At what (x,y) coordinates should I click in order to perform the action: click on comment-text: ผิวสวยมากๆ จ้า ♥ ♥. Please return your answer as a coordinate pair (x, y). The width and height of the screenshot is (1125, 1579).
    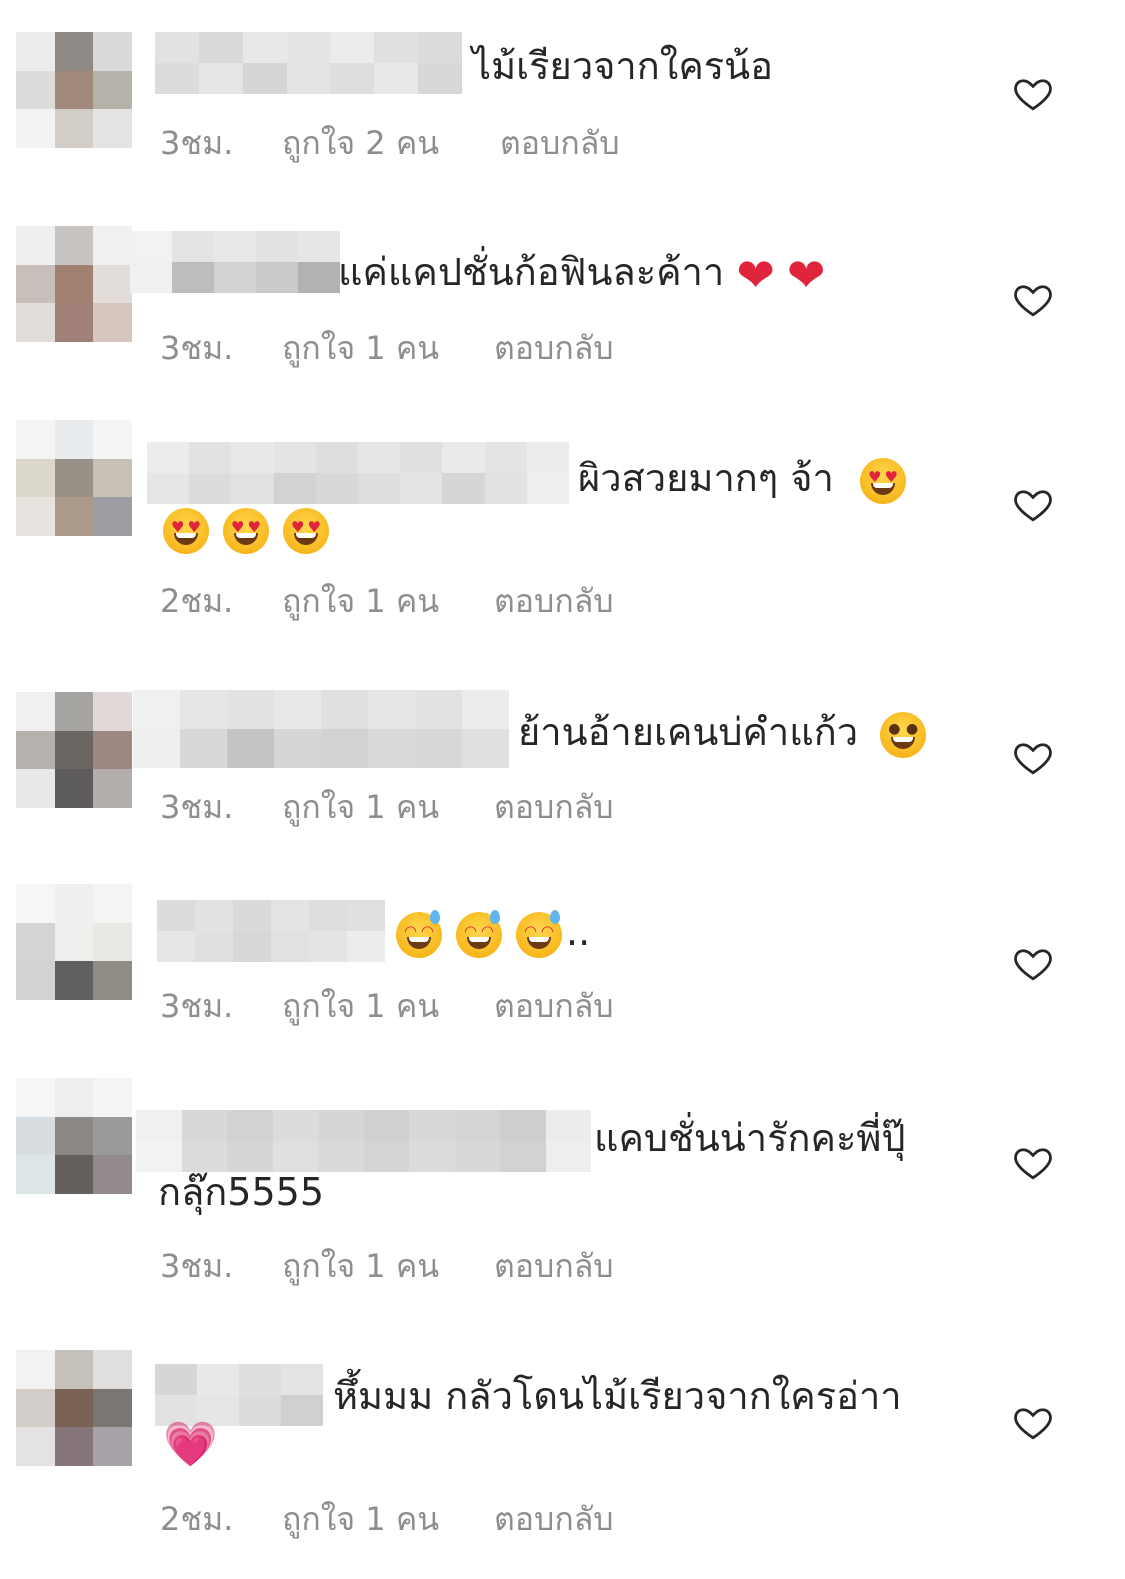
    Looking at the image, I should click on (749, 478).